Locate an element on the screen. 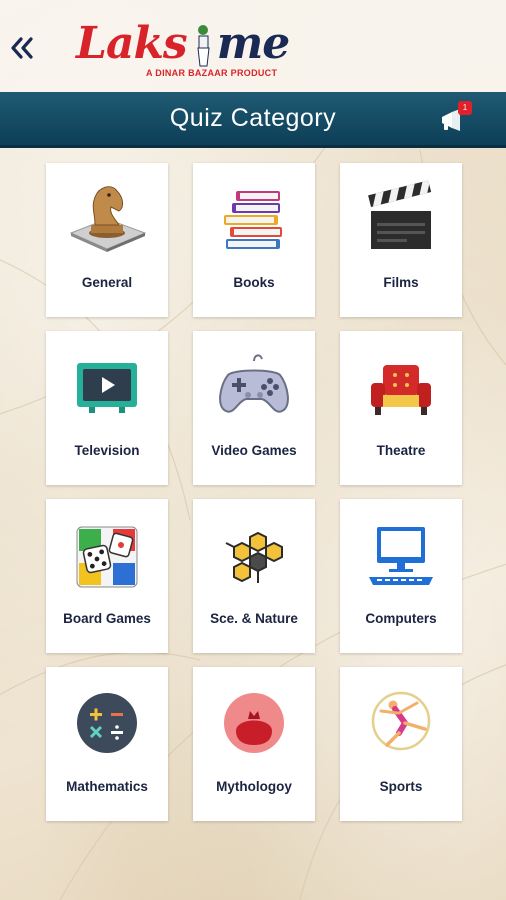 The width and height of the screenshot is (506, 900). category-label: Video Games is located at coordinates (254, 450).